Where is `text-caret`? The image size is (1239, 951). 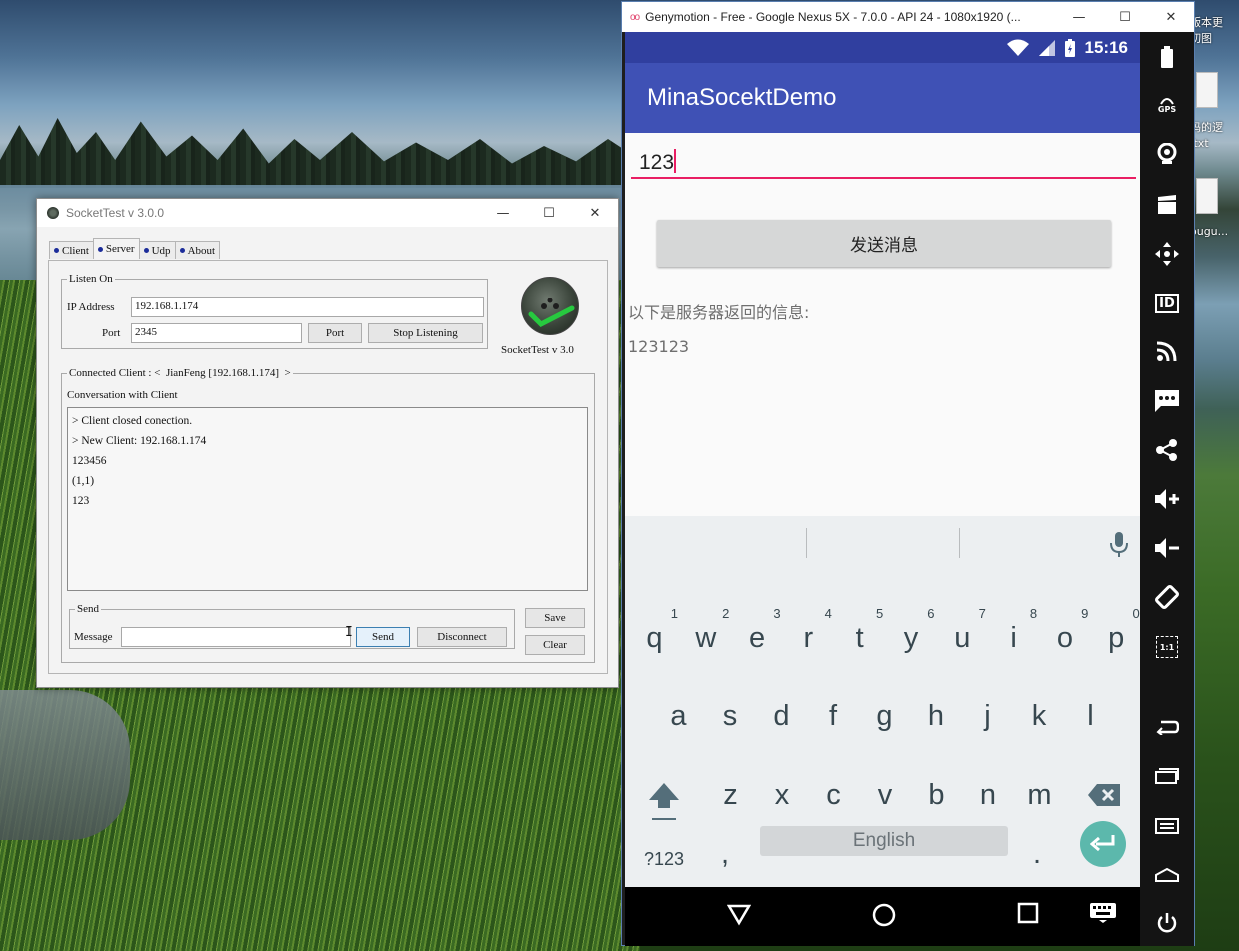
text-caret is located at coordinates (675, 161).